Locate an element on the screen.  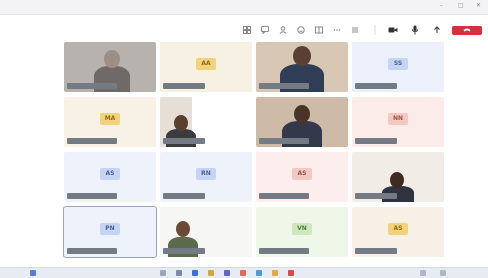
maximize-icon: □ is located at coordinates (461, 5).